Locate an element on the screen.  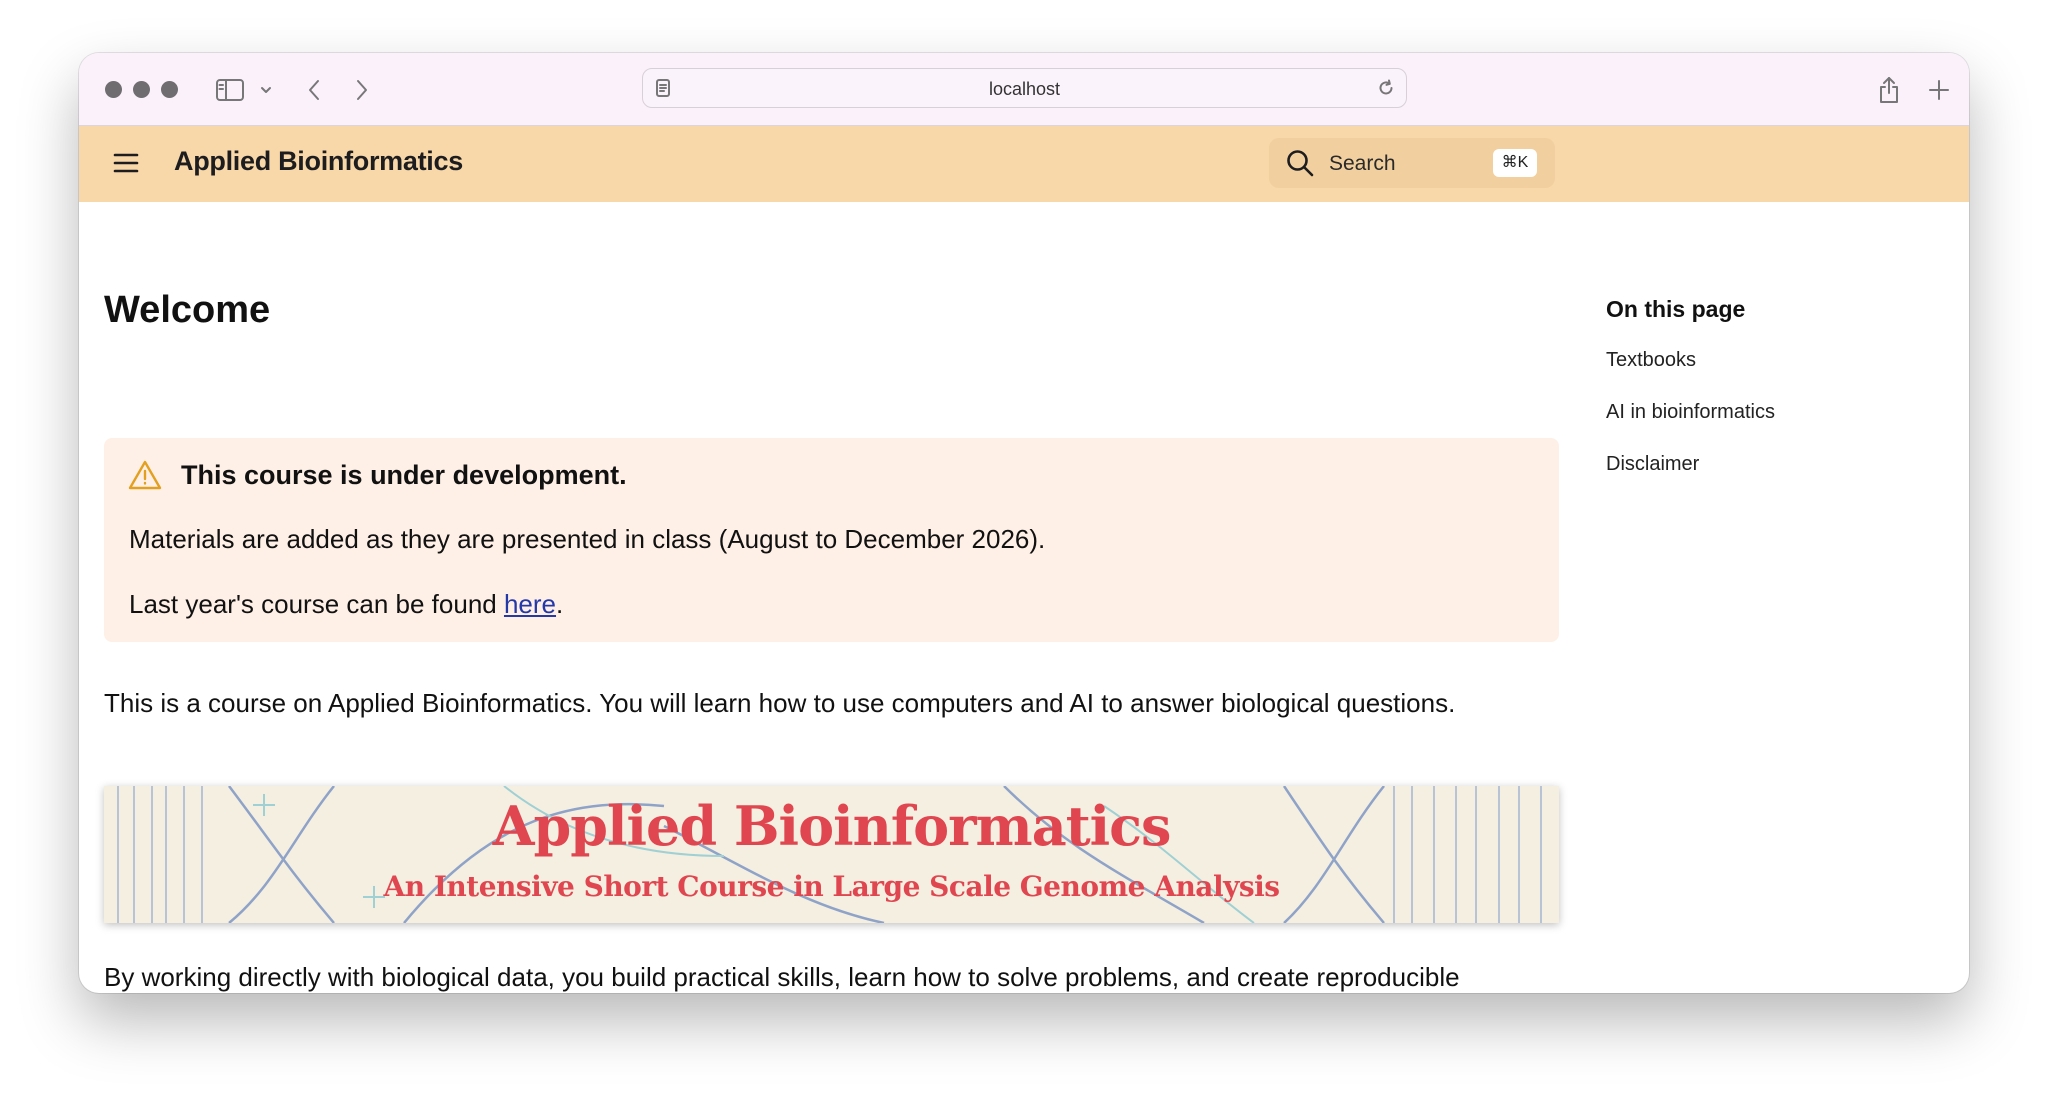
chevron-left-icon is located at coordinates (314, 90).